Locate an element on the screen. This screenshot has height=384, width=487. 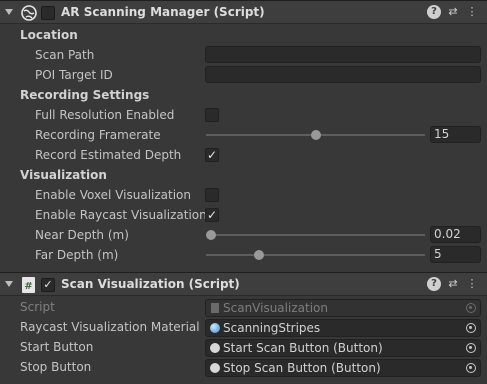
poi-target-id-label: POI Target ID is located at coordinates (74, 75).